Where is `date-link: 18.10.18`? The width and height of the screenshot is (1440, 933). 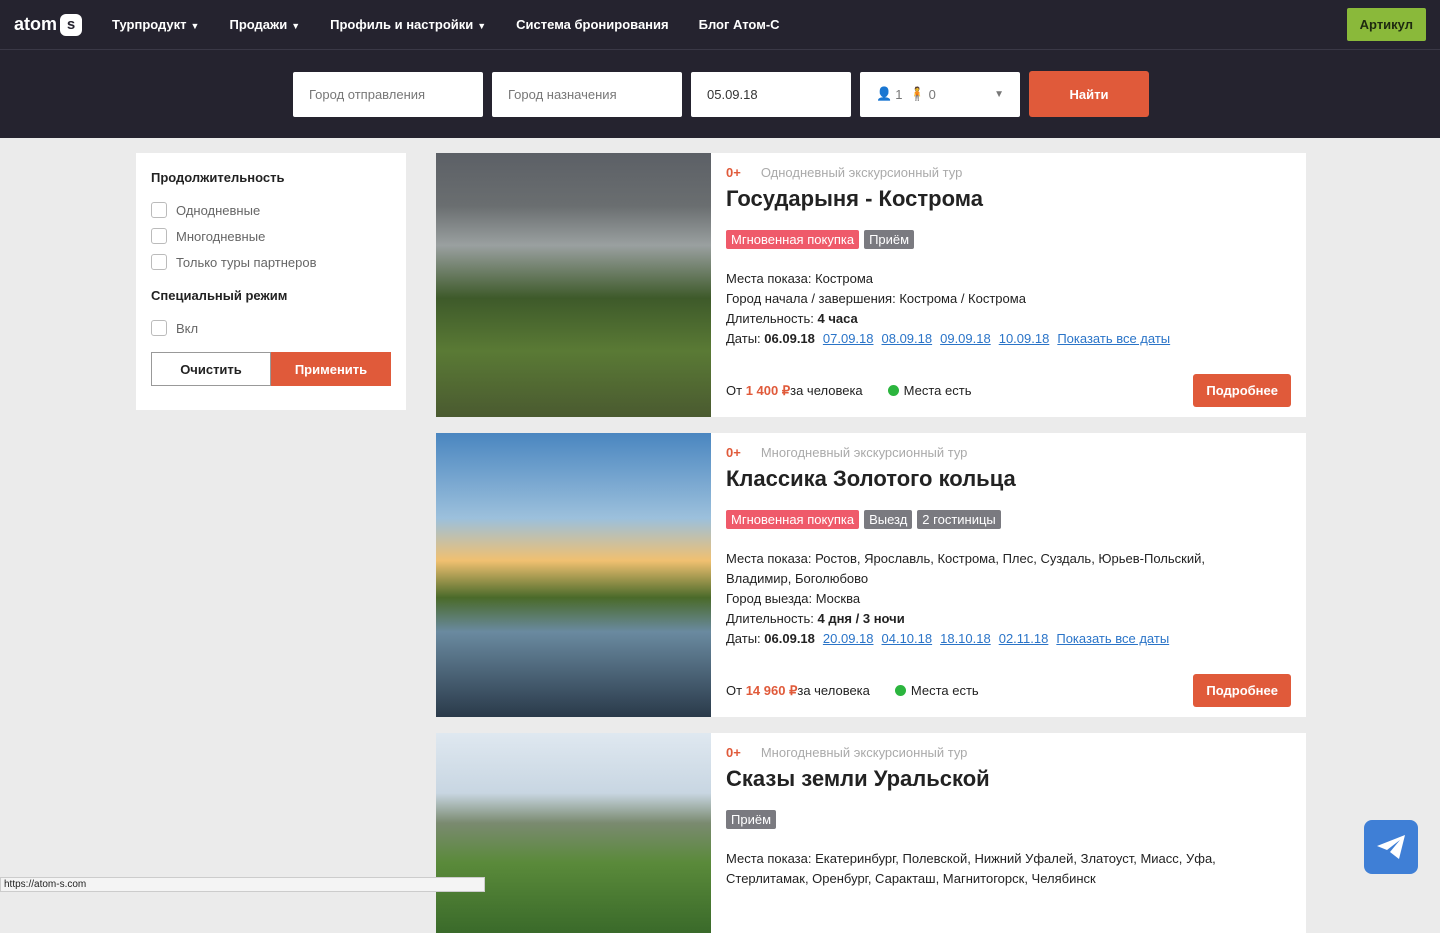
date-link: 18.10.18 is located at coordinates (965, 638).